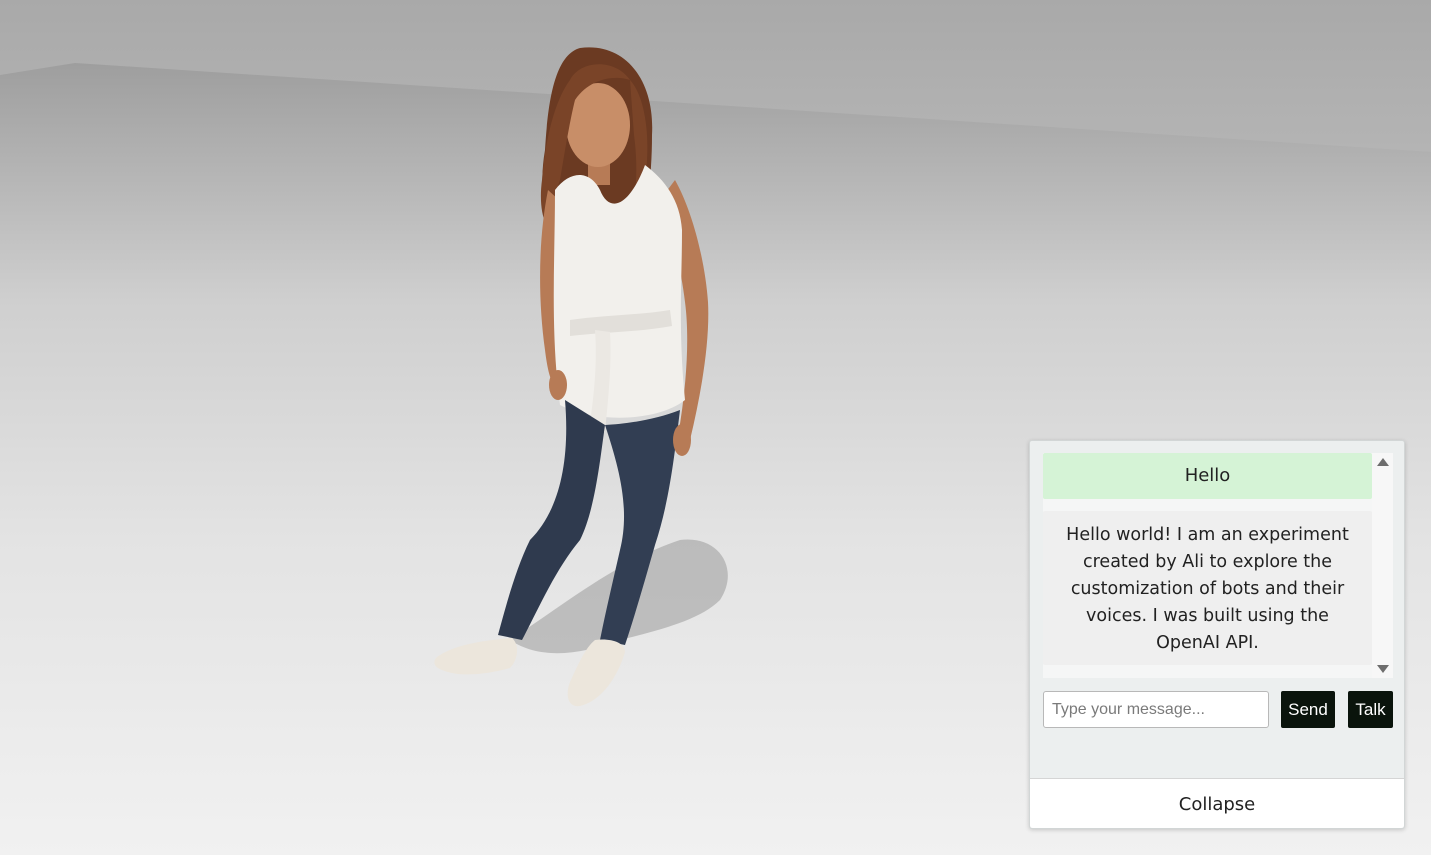  Describe the element at coordinates (1217, 803) in the screenshot. I see `collapse-button: Collapse` at that location.